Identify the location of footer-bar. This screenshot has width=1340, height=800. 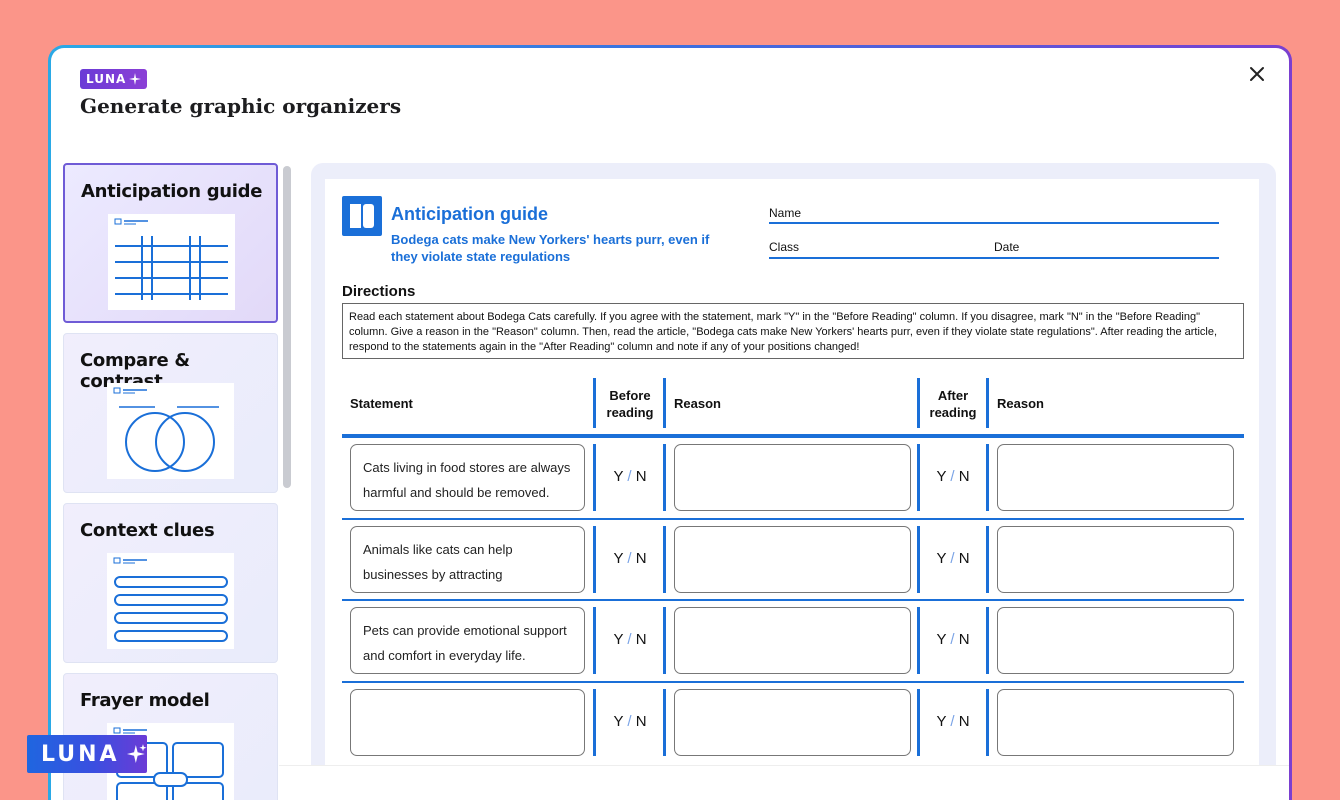
(784, 782).